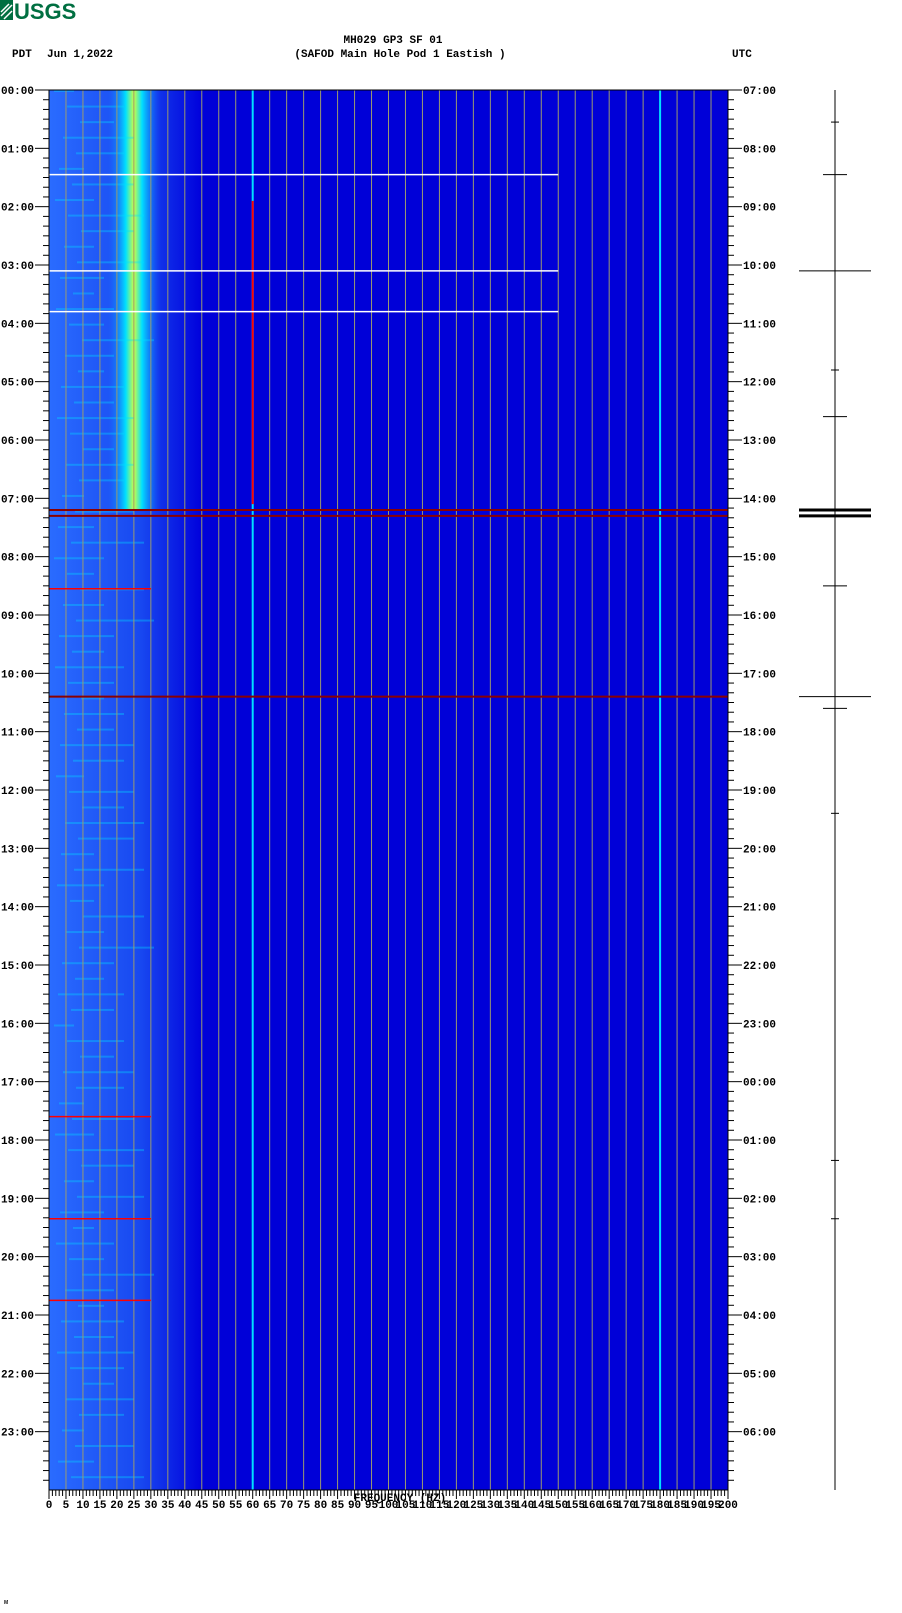 The height and width of the screenshot is (1613, 902). I want to click on right-time-label: 13:00, so click(759, 442).